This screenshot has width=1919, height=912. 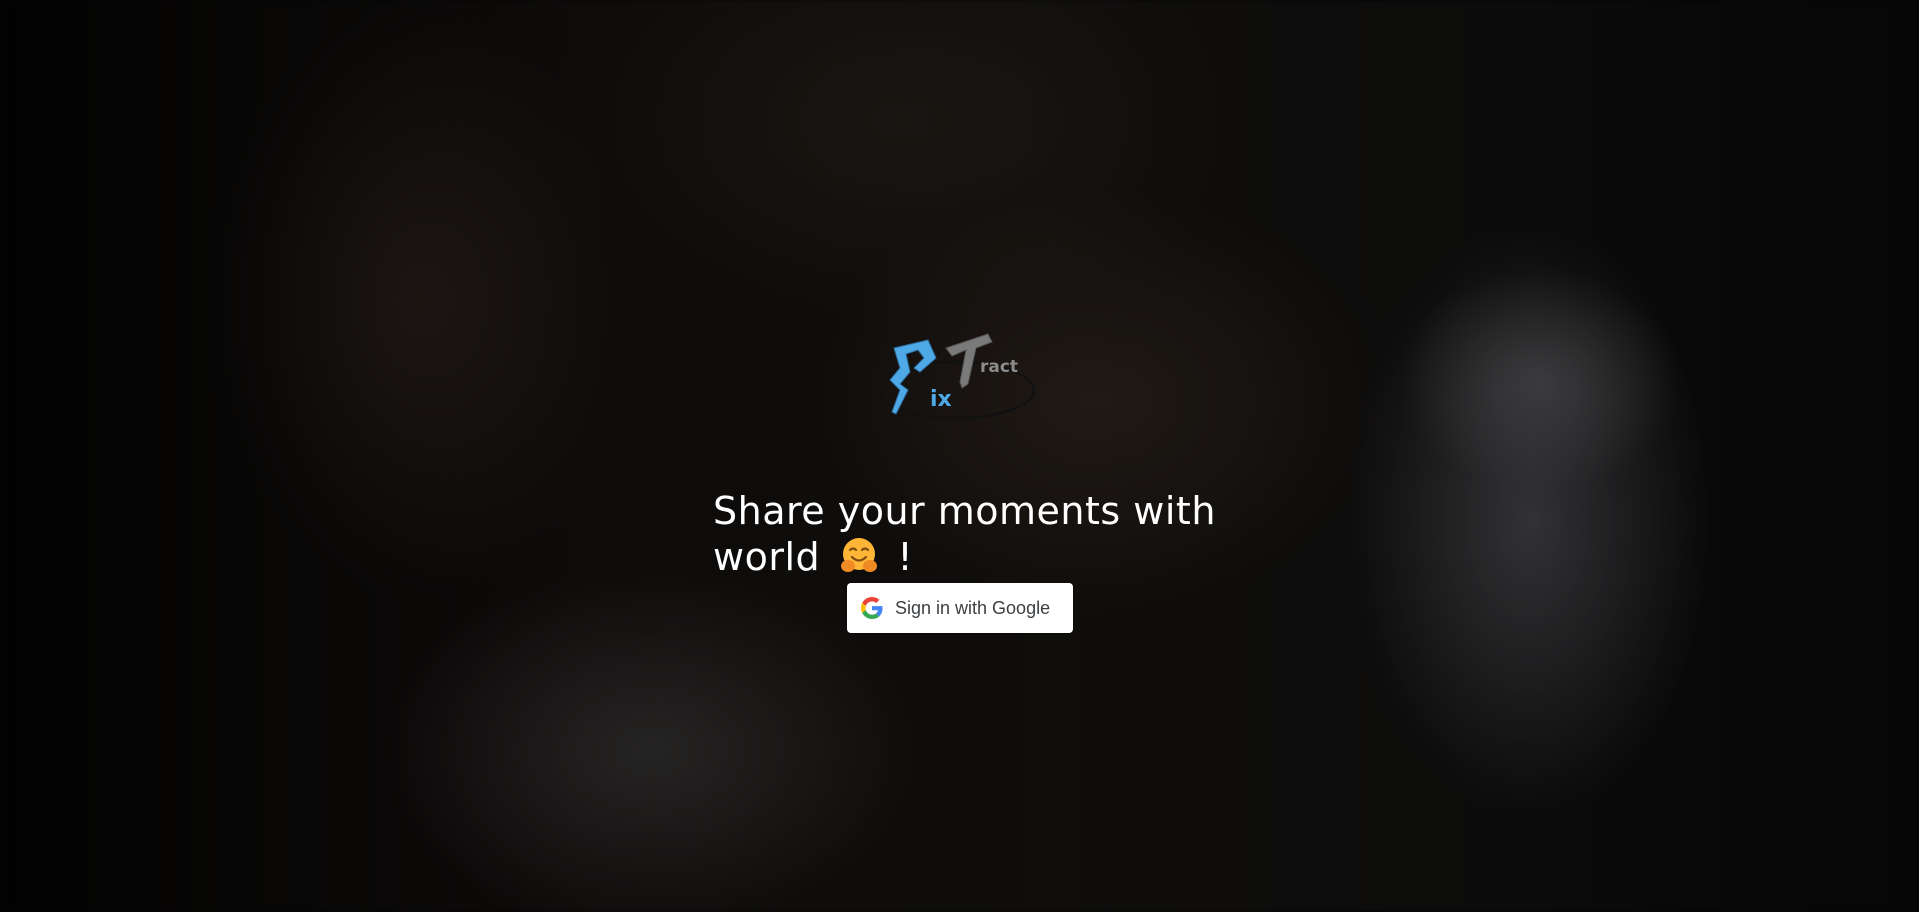 I want to click on sign-in-with-google-button: Sign in with Google, so click(x=960, y=608).